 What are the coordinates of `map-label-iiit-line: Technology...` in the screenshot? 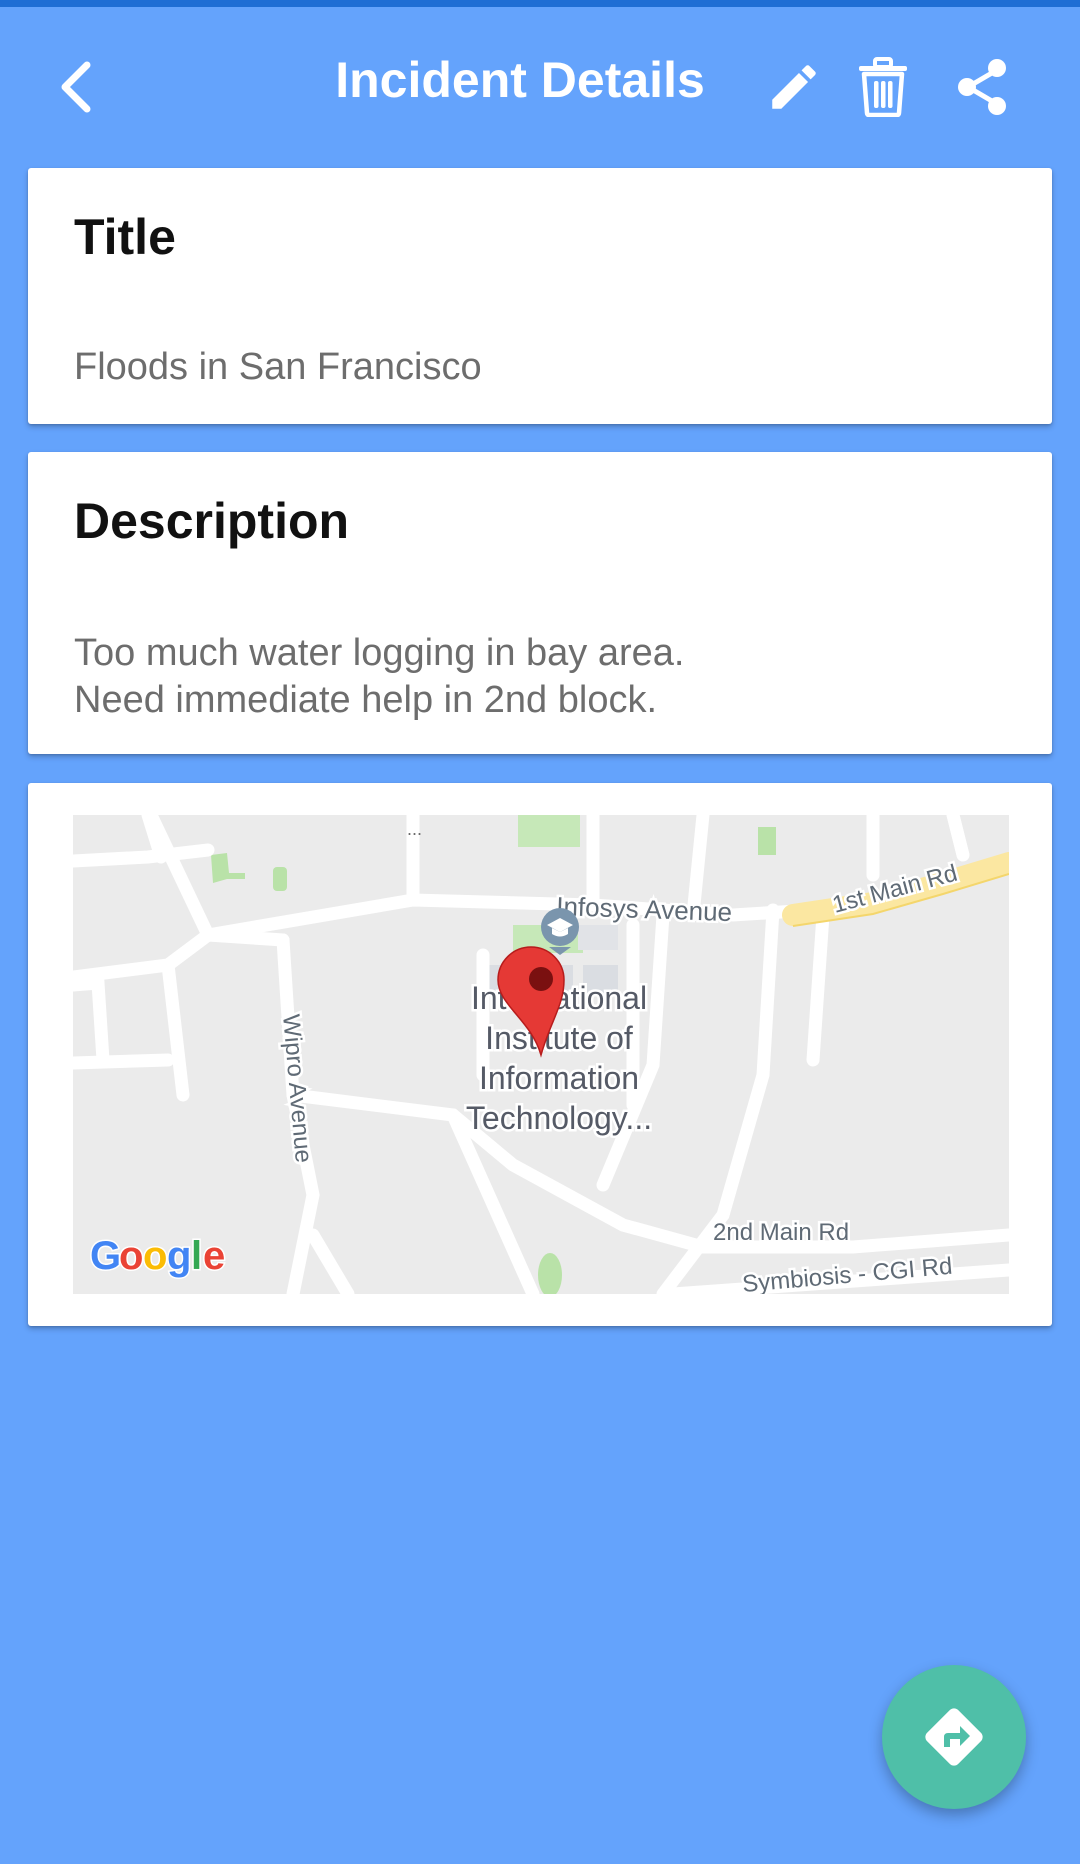 It's located at (559, 1118).